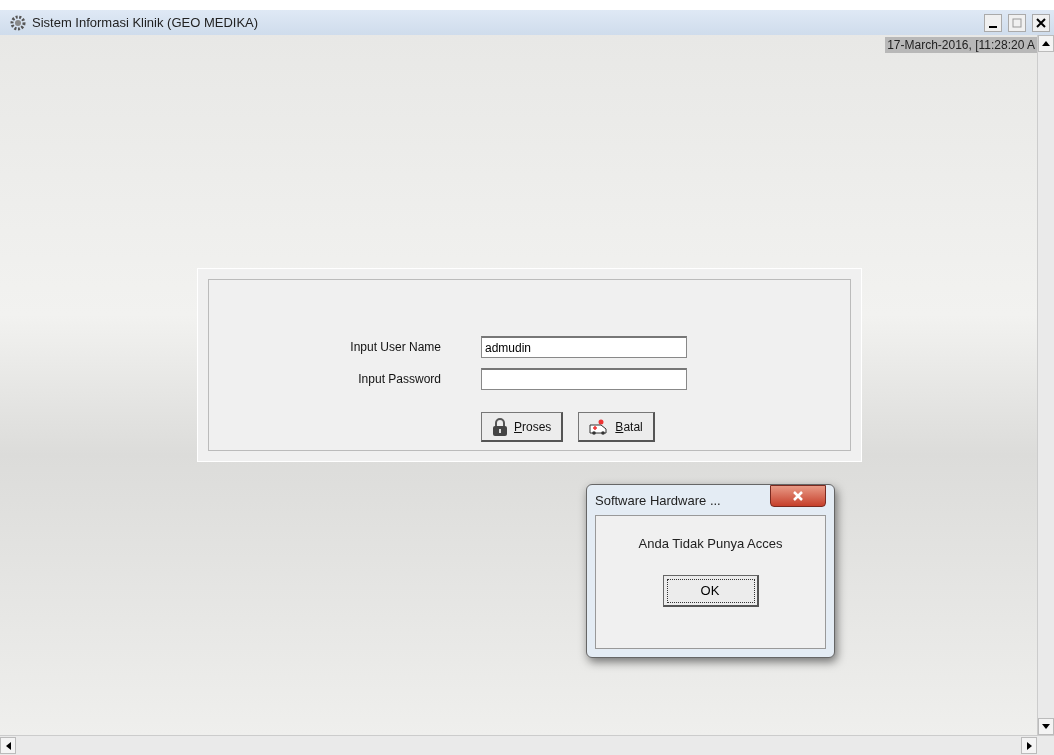 The width and height of the screenshot is (1054, 755). What do you see at coordinates (599, 426) in the screenshot?
I see `ambulance-icon` at bounding box center [599, 426].